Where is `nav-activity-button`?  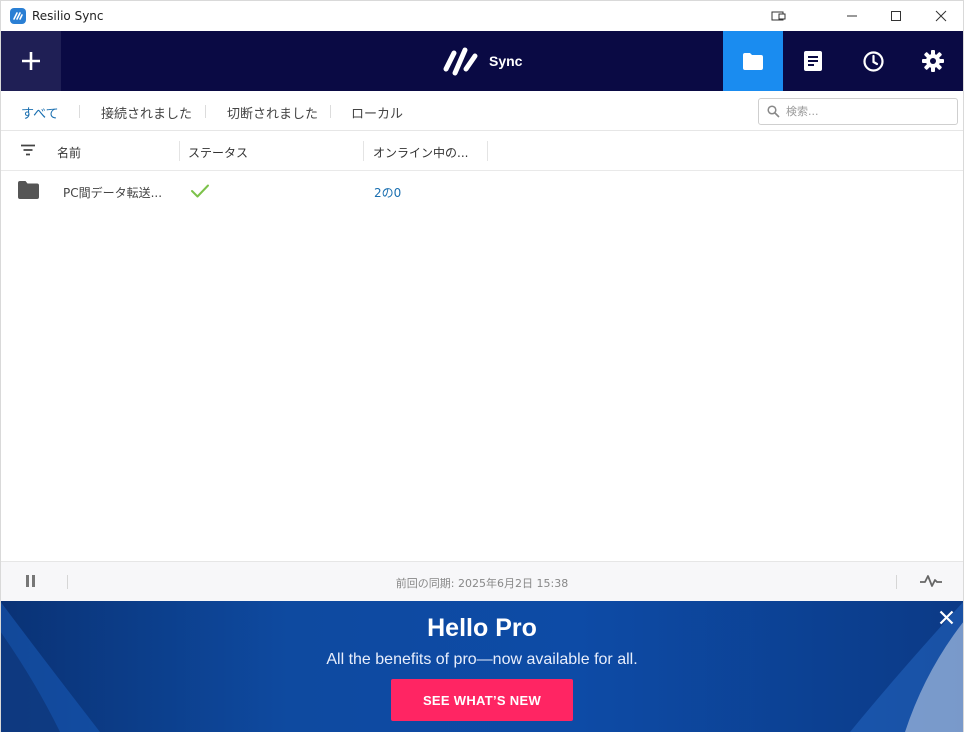
nav-activity-button is located at coordinates (873, 61).